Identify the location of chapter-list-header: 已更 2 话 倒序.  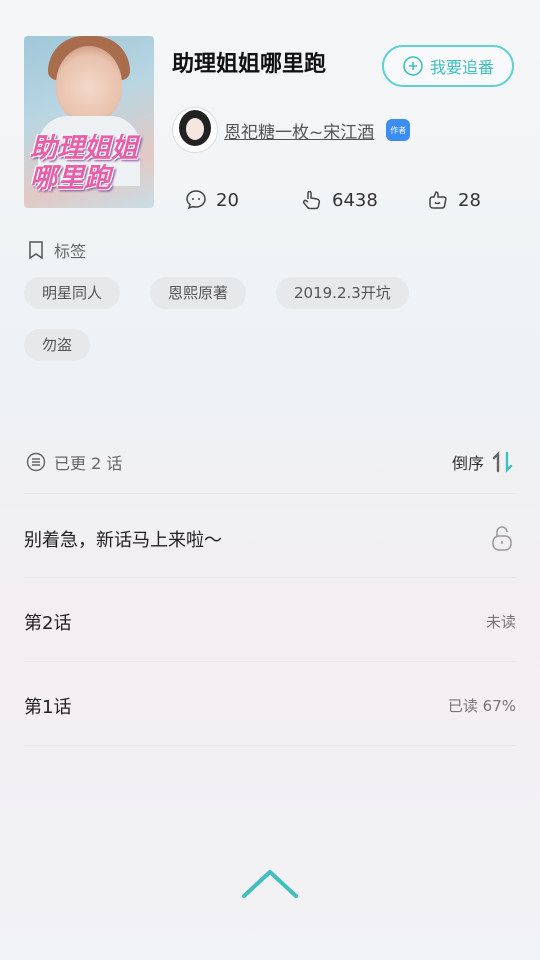
(271, 464).